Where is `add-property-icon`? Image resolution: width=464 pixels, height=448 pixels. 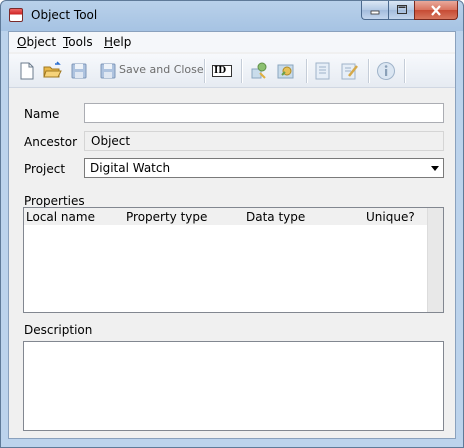
add-property-icon is located at coordinates (259, 70).